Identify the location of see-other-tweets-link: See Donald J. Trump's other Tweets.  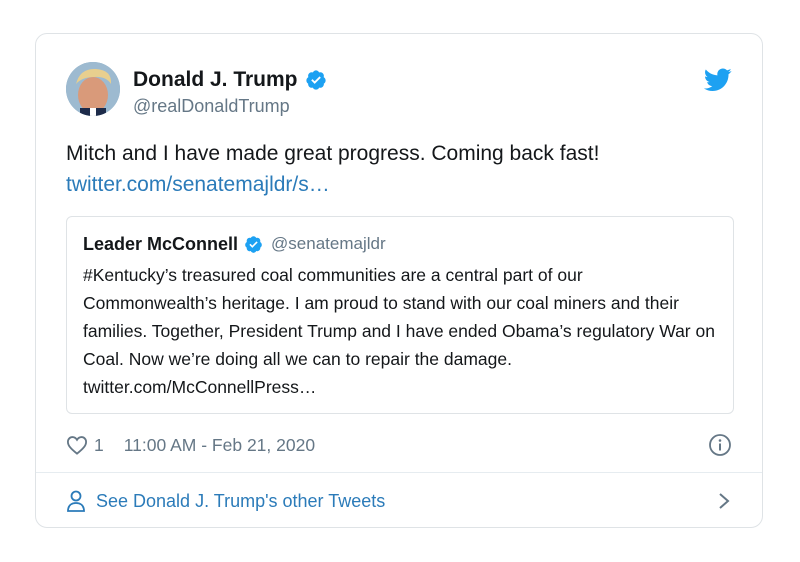
(399, 501).